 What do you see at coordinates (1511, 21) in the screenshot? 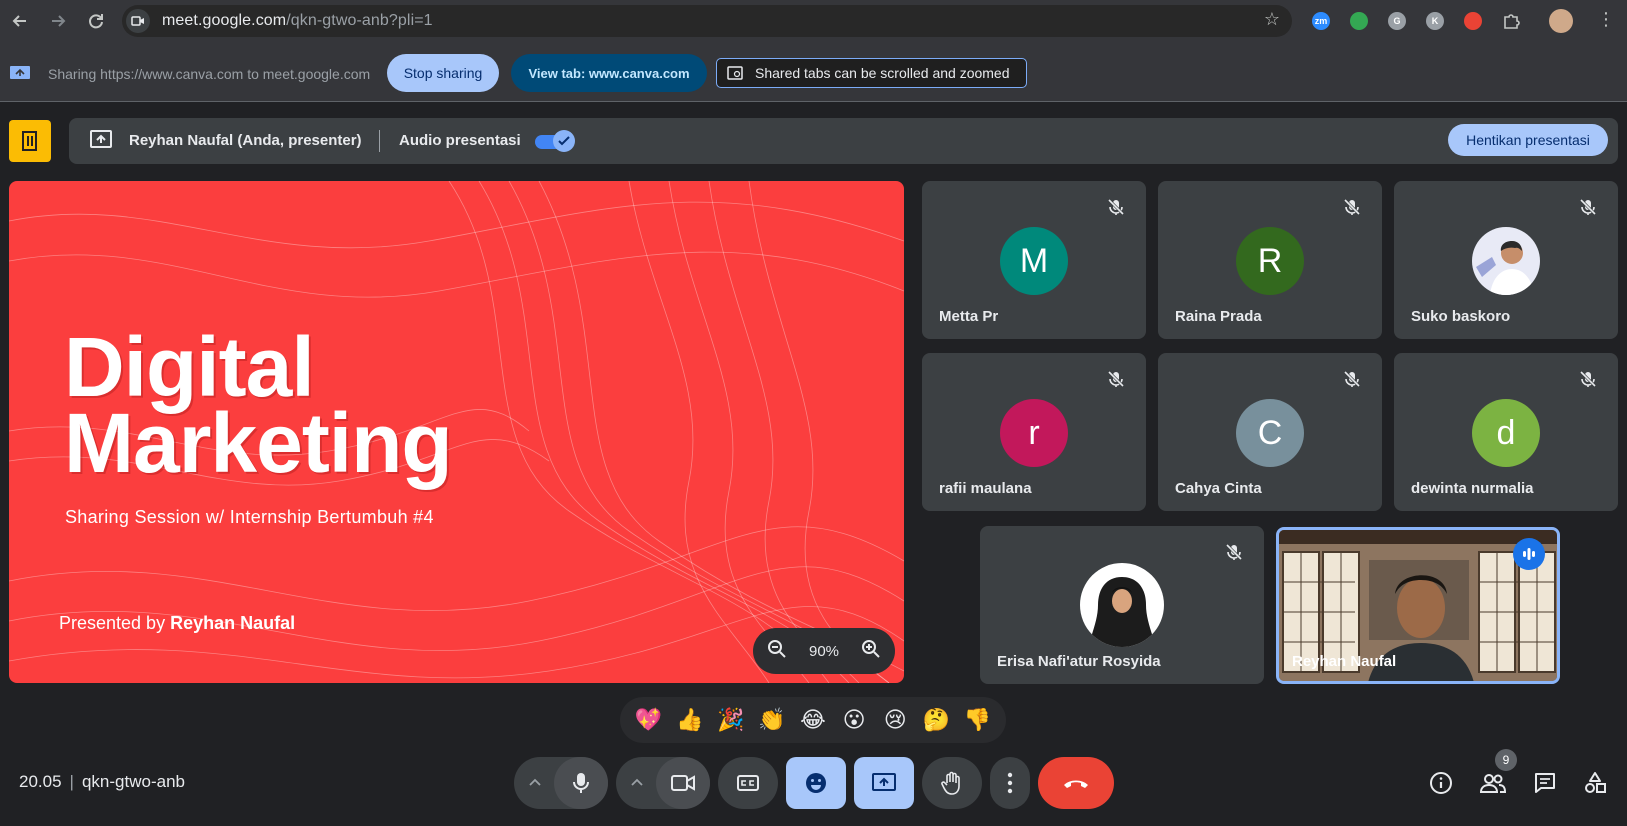
I see `extensions-puzzle-icon` at bounding box center [1511, 21].